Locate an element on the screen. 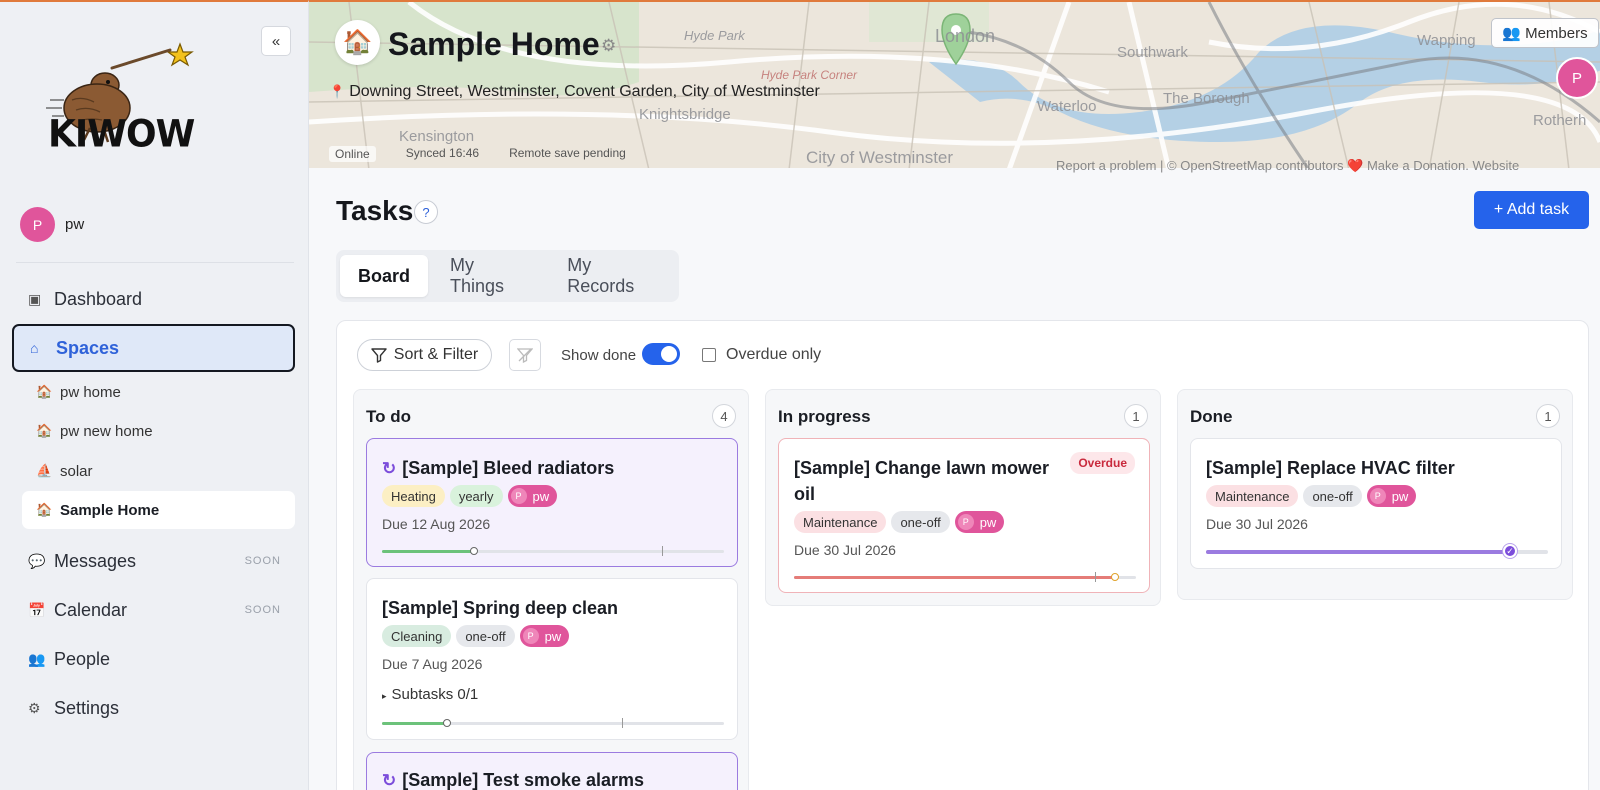 The image size is (1600, 790). nav-label: Spaces is located at coordinates (88, 347).